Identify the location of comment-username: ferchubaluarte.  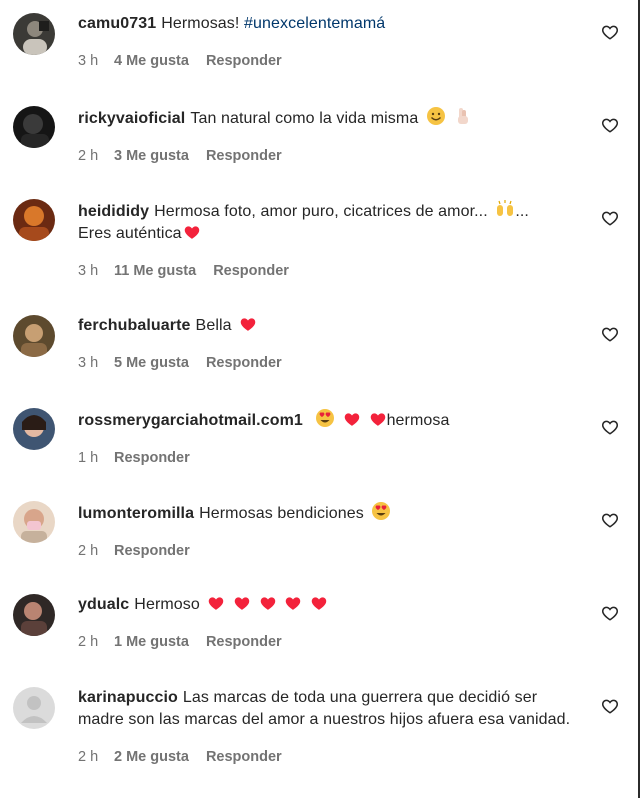
(134, 325).